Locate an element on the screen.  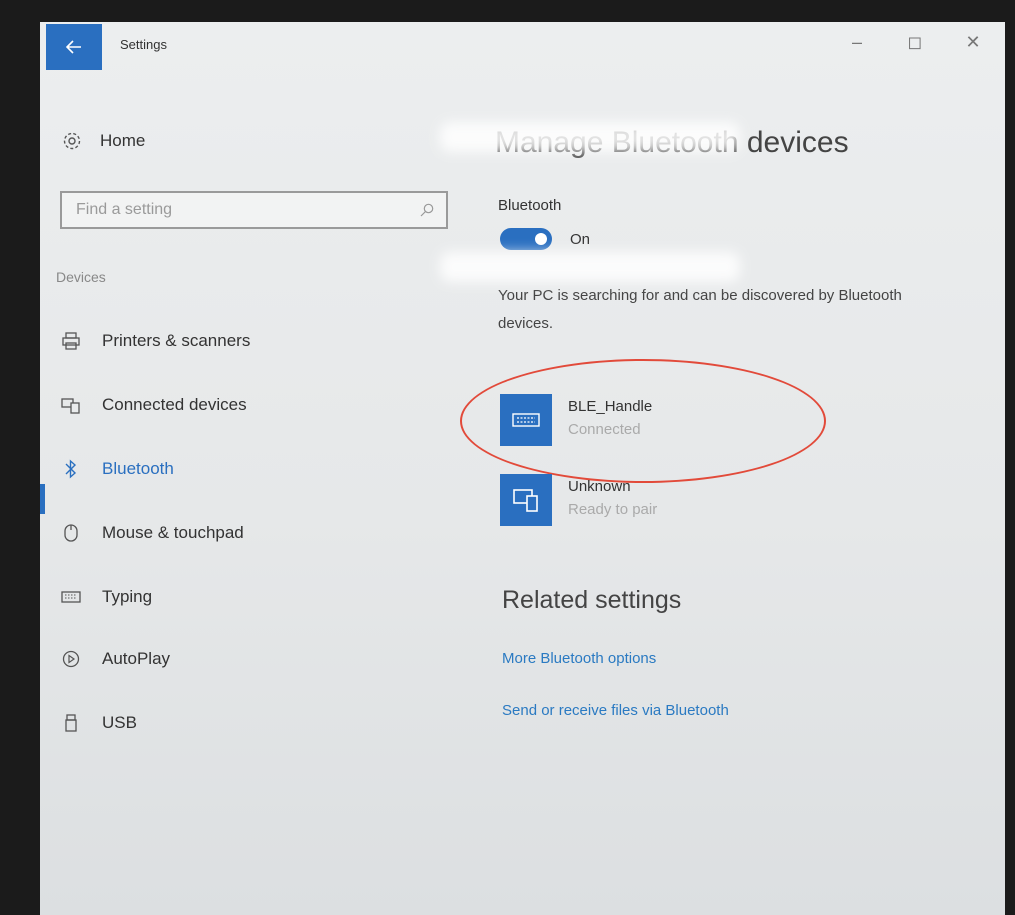
home-label: Home is located at coordinates (123, 140).